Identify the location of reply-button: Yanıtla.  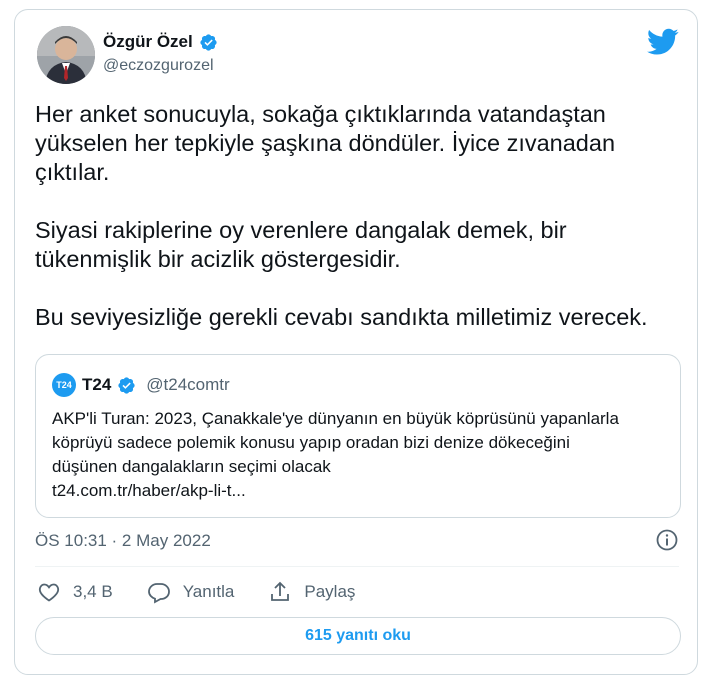
(191, 592).